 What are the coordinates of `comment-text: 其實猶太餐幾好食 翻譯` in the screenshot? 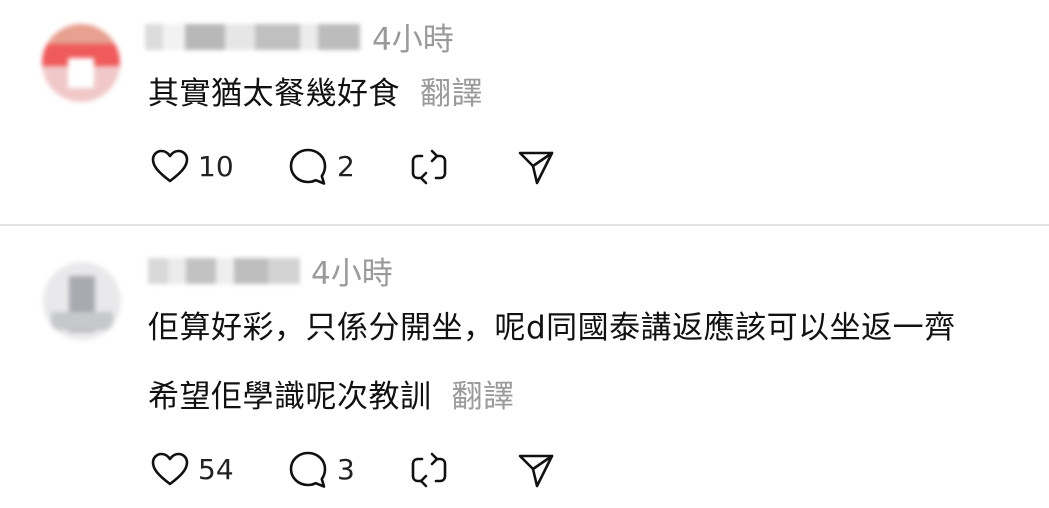 It's located at (315, 94).